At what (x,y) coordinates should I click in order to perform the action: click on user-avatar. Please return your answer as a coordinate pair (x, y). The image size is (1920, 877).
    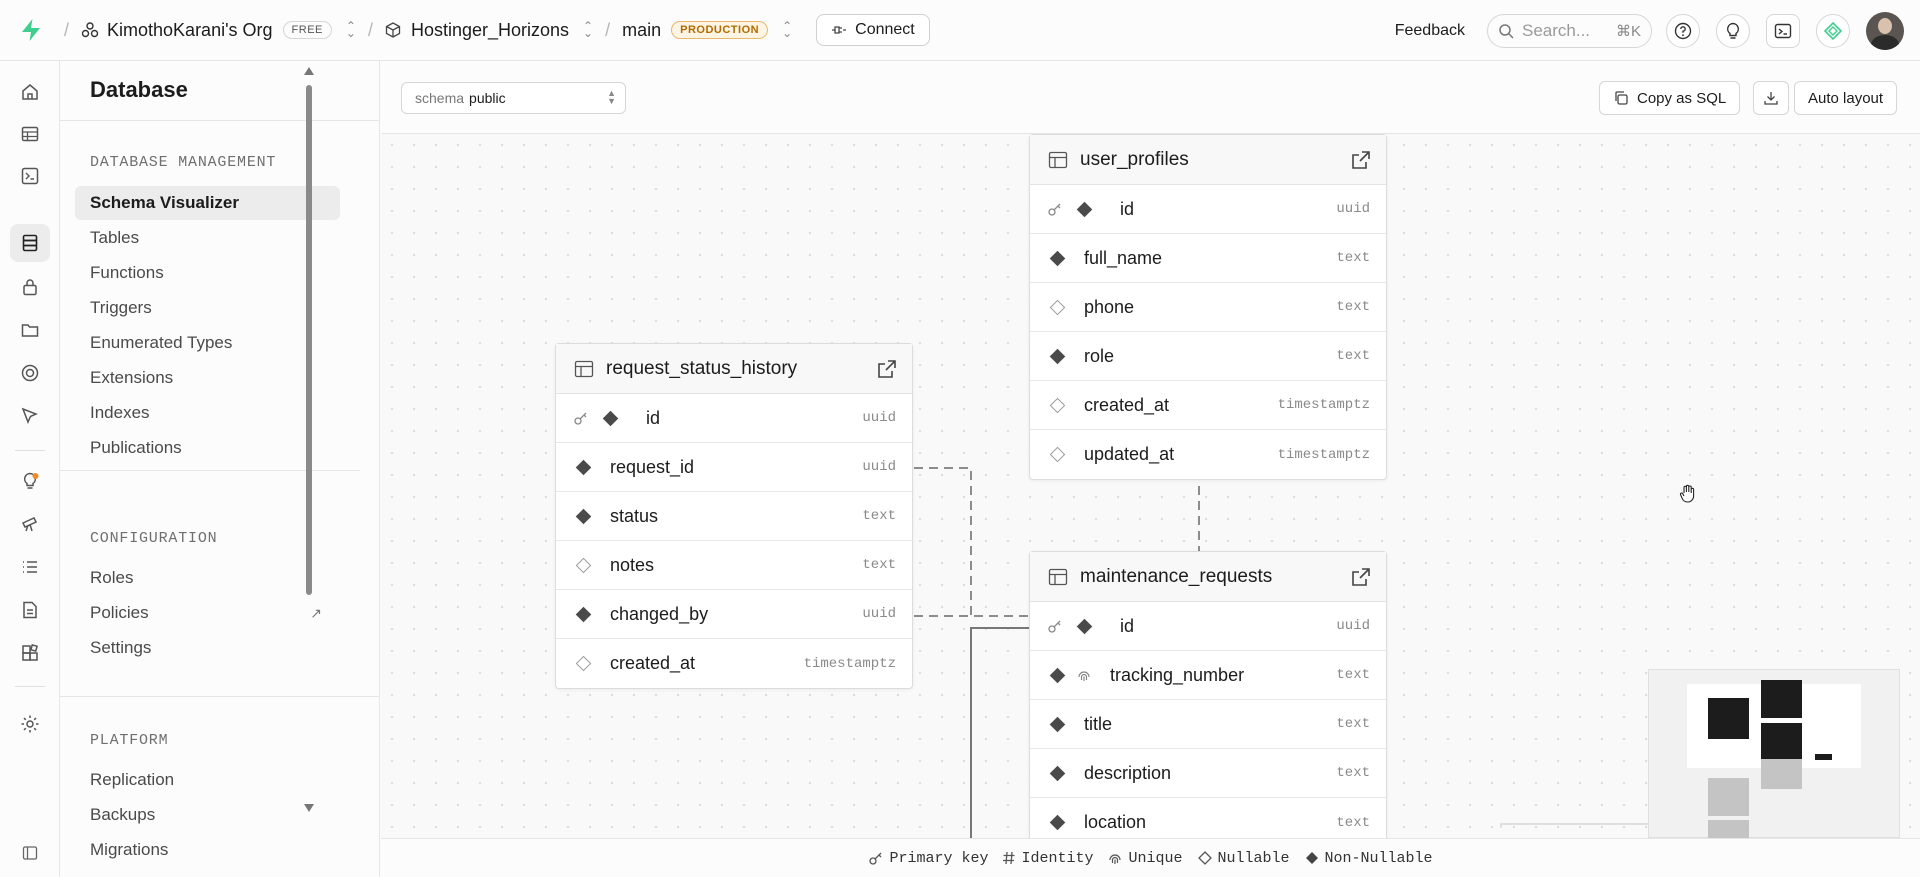
    Looking at the image, I should click on (1885, 30).